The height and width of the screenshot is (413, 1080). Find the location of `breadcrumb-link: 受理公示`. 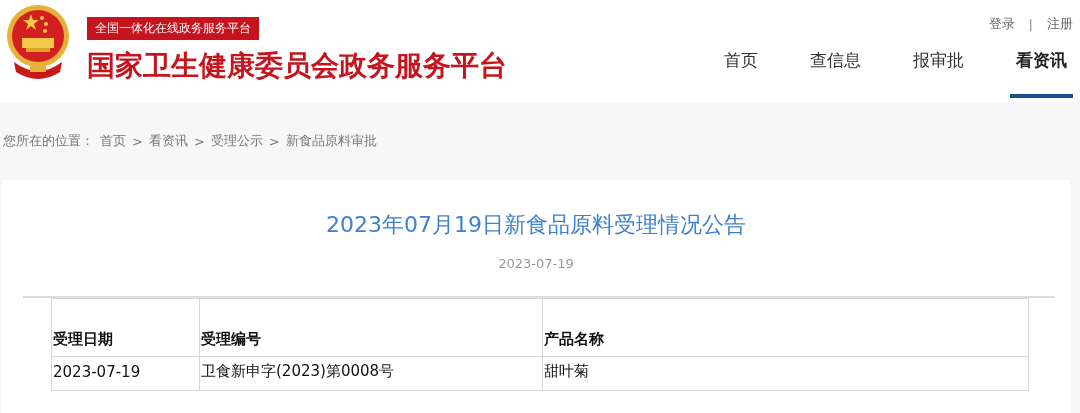

breadcrumb-link: 受理公示 is located at coordinates (236, 141).